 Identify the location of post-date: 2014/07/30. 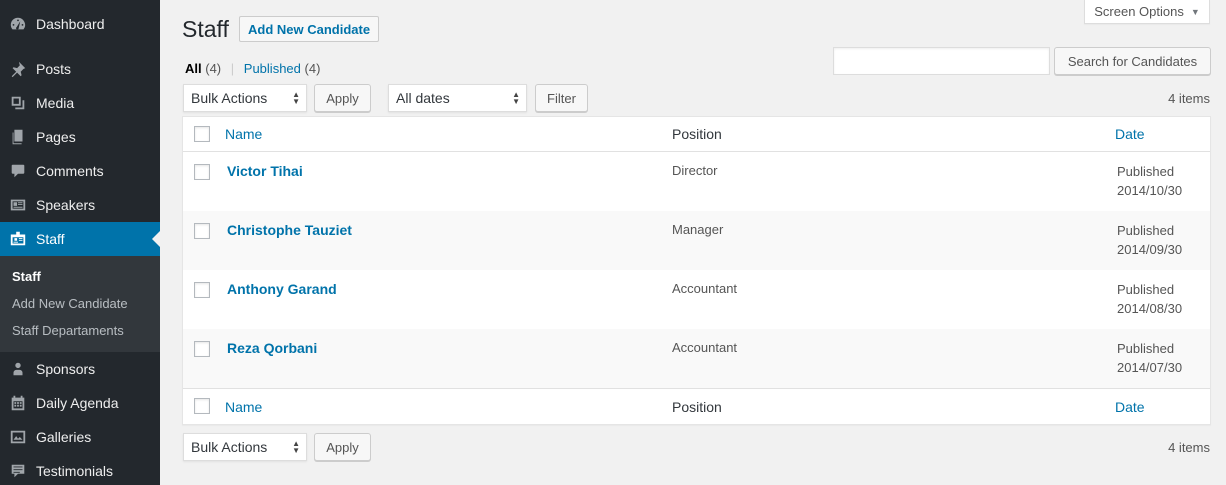
(1150, 367).